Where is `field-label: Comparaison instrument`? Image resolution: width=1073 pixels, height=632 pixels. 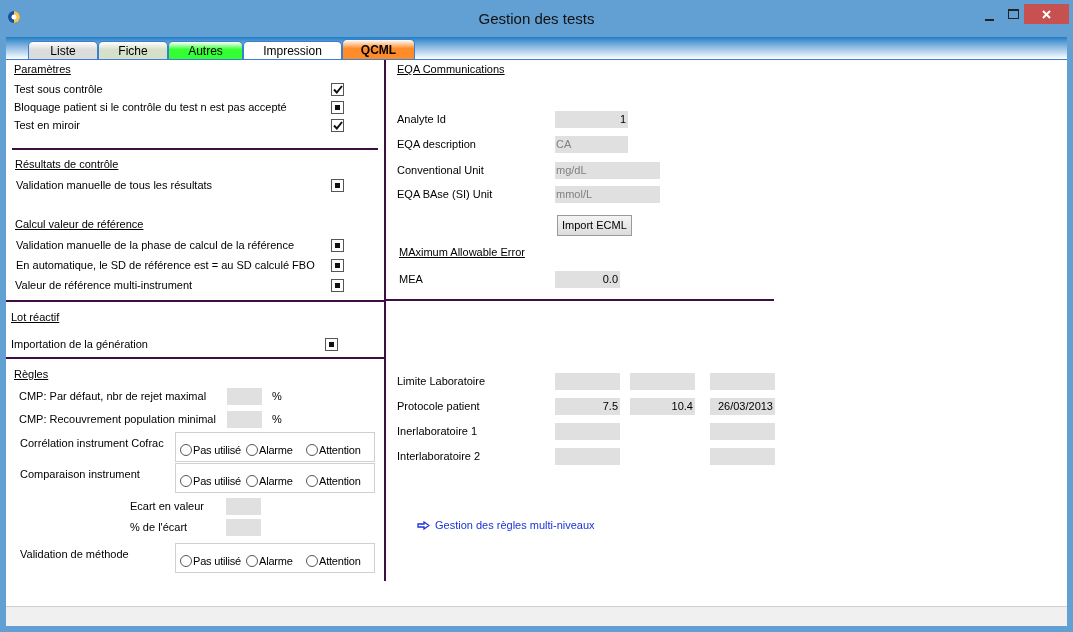
field-label: Comparaison instrument is located at coordinates (80, 474).